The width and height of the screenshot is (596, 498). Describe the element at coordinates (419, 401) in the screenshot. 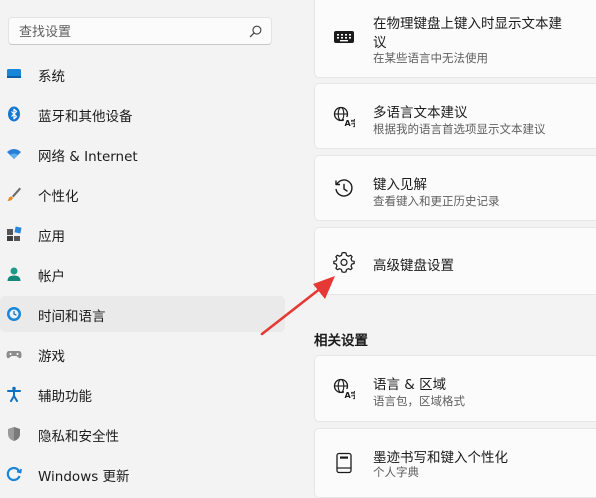

I see `setting-subtitle: 语言包，区域格式` at that location.